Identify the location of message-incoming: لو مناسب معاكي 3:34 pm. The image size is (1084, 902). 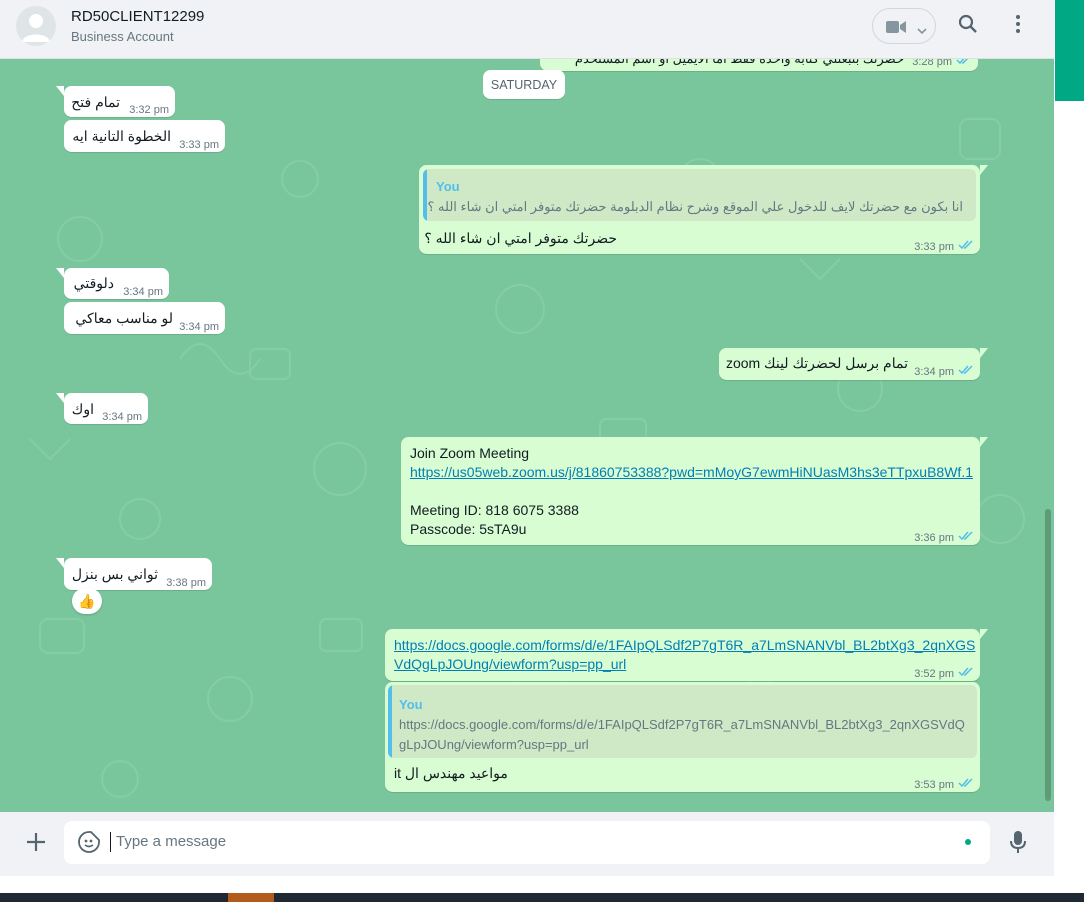
(144, 318).